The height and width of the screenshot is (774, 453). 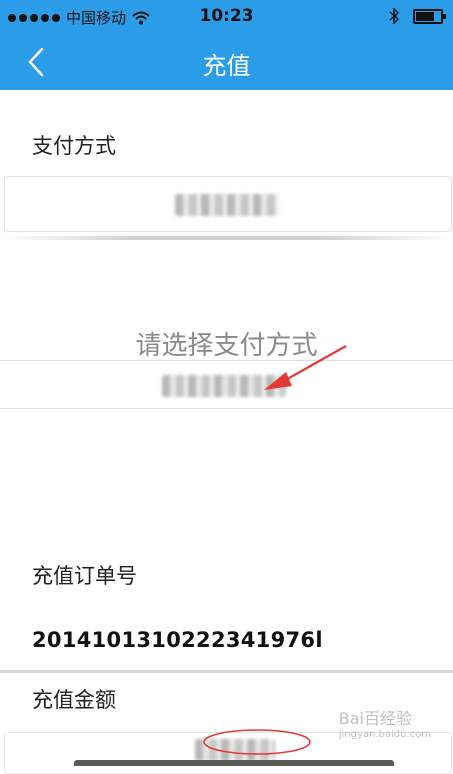 I want to click on payment-option, so click(x=226, y=384).